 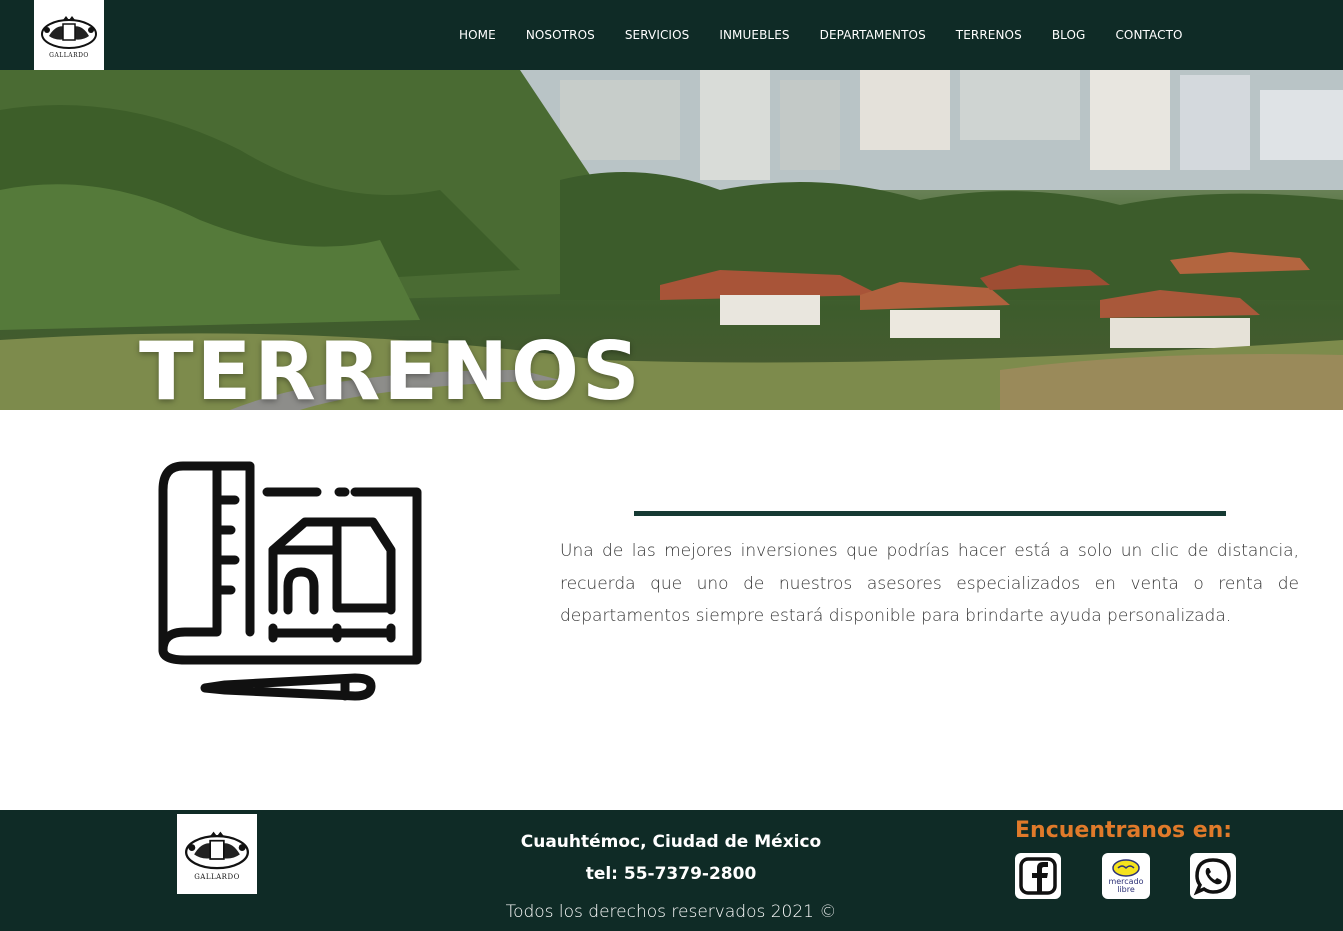 What do you see at coordinates (217, 877) in the screenshot?
I see `footer-logo-text: GALLARDO` at bounding box center [217, 877].